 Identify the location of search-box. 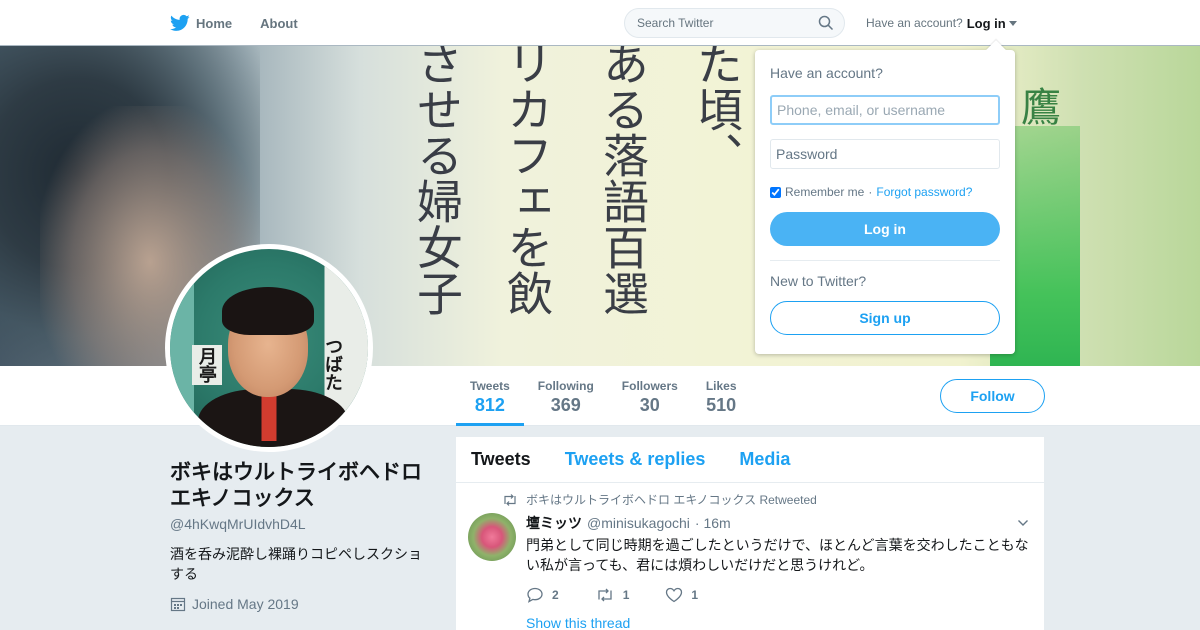
(734, 23).